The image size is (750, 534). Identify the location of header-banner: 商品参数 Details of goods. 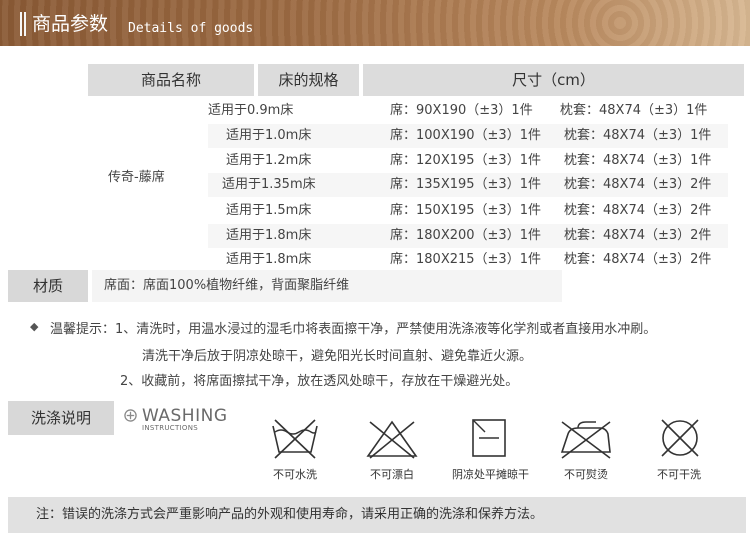
(375, 23).